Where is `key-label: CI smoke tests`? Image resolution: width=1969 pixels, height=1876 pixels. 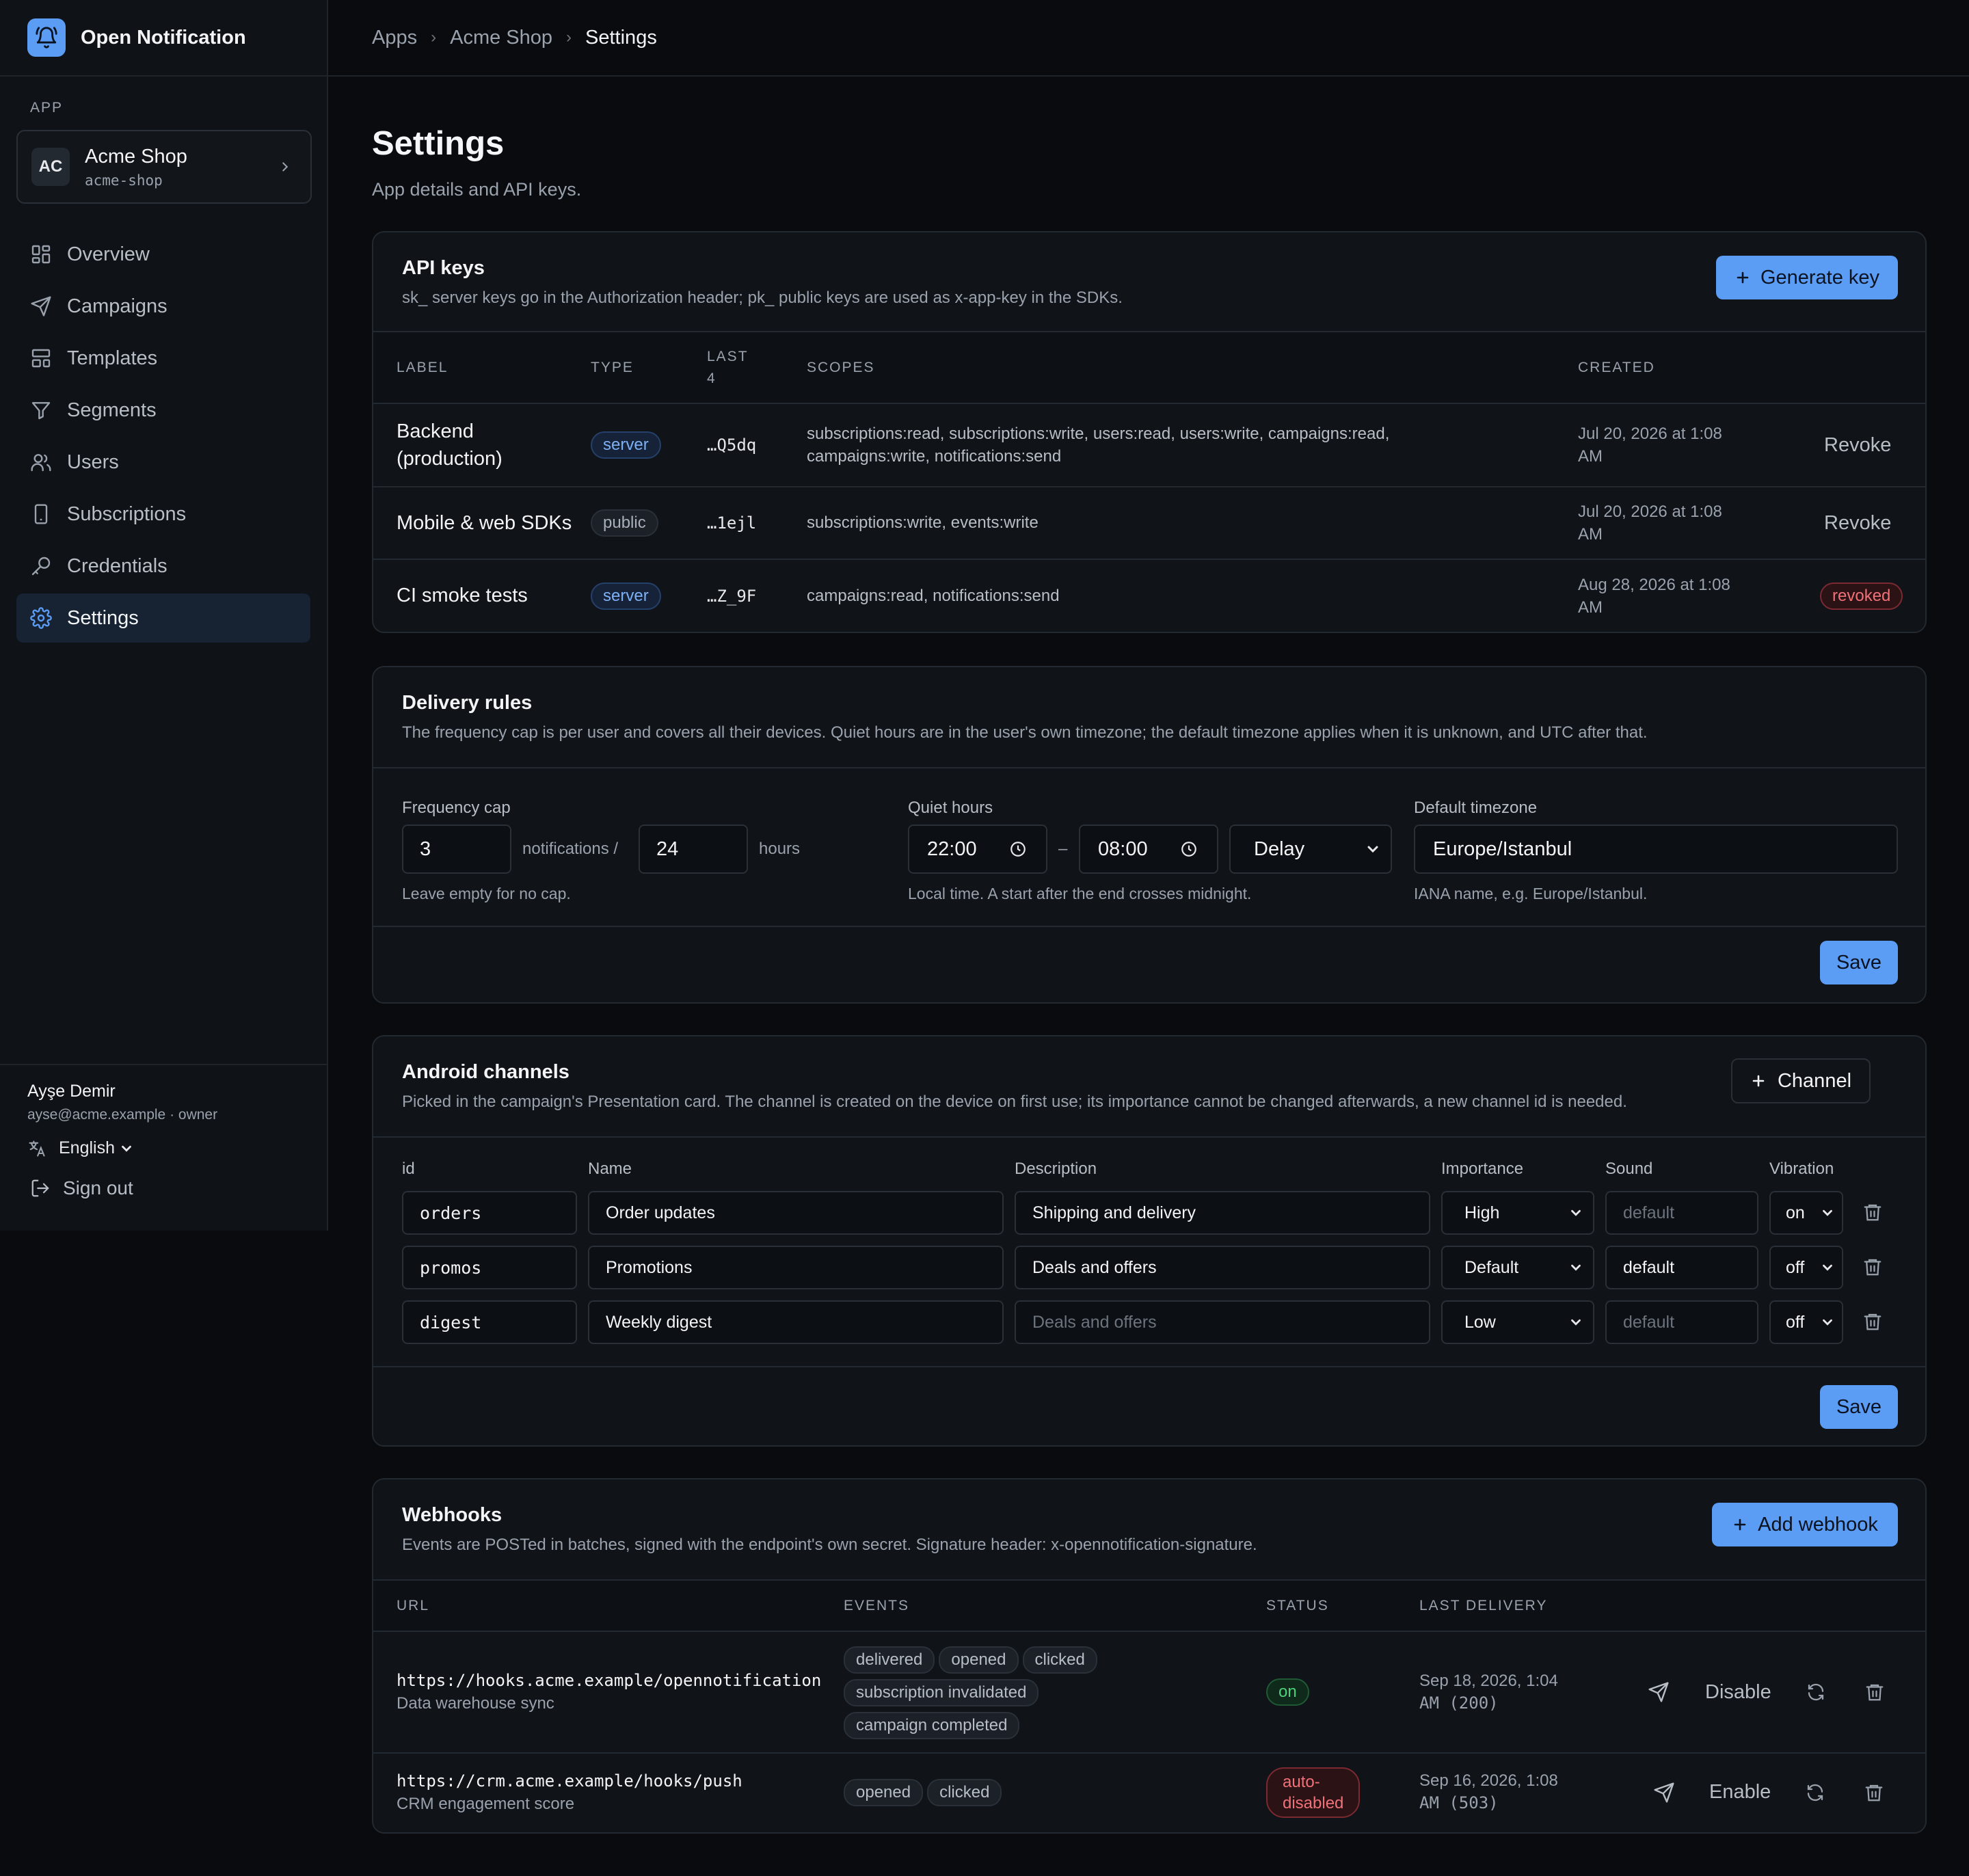 key-label: CI smoke tests is located at coordinates (462, 595).